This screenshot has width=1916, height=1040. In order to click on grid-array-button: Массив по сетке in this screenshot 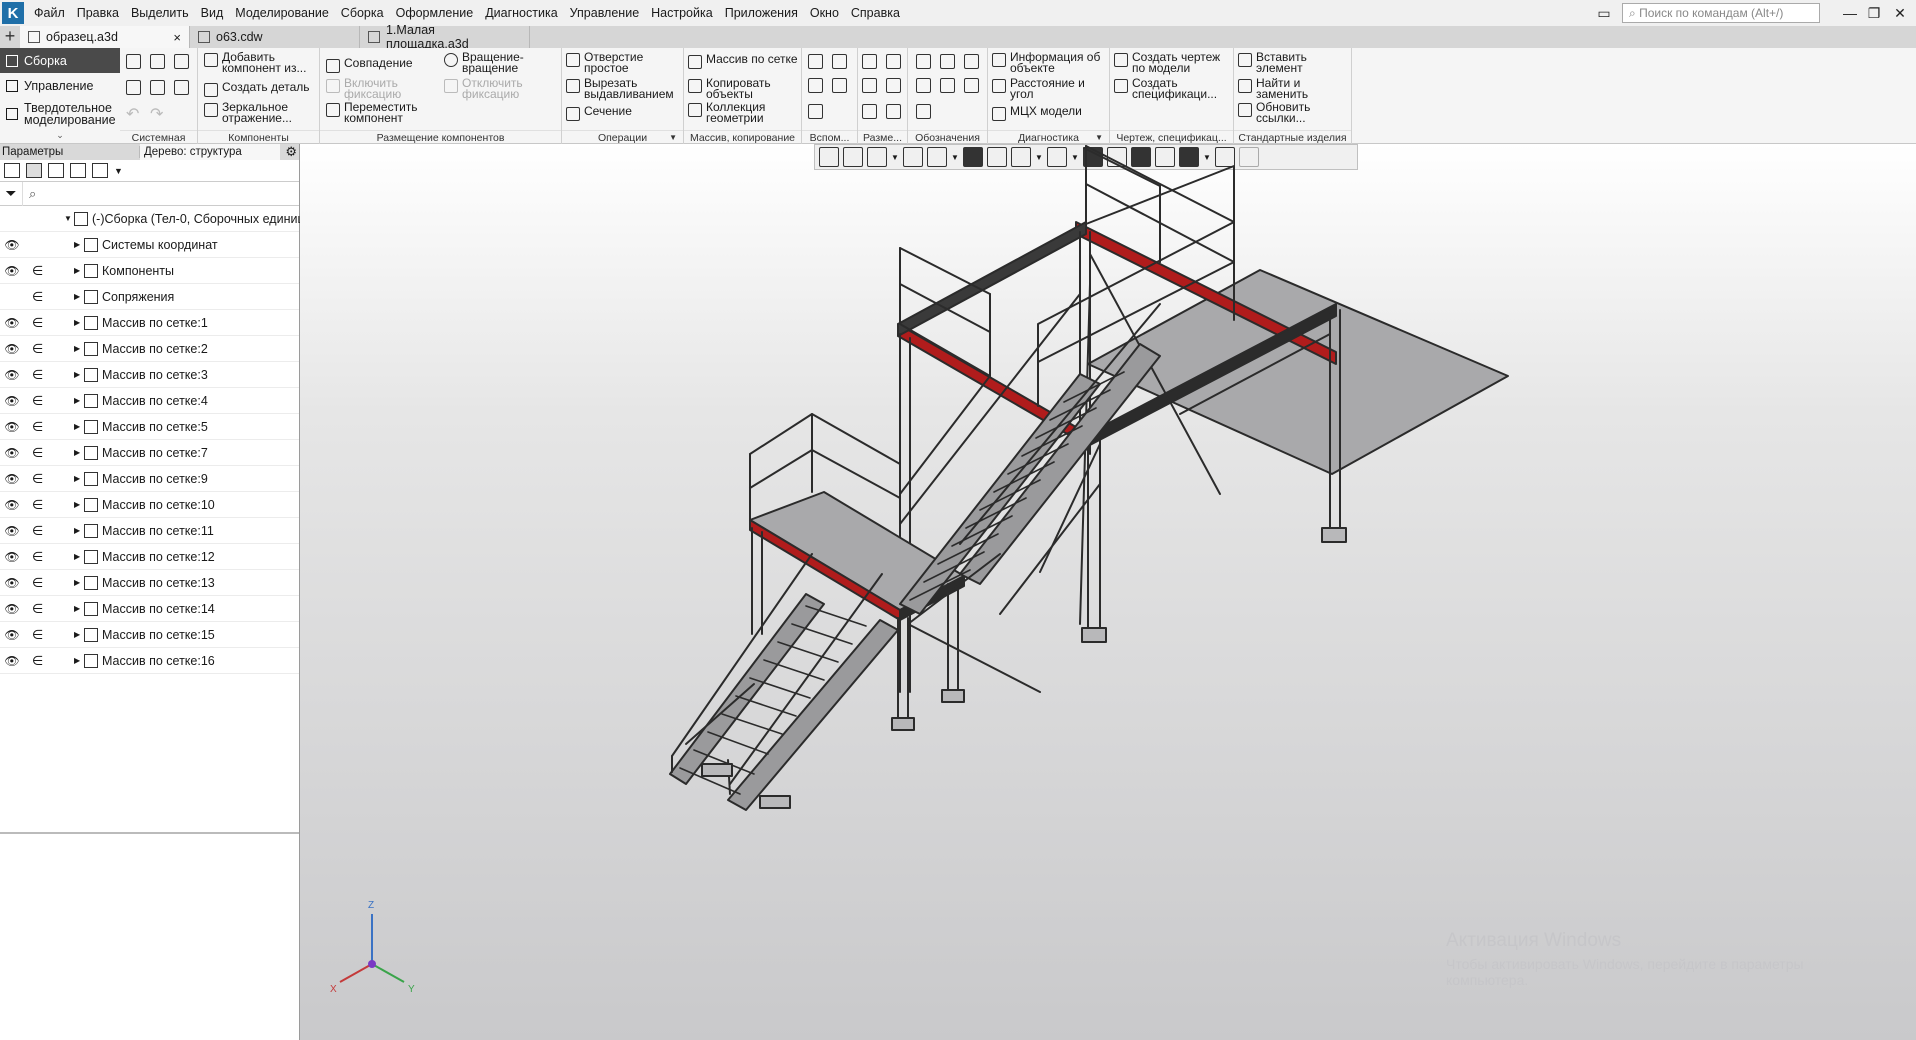, I will do `click(743, 61)`.